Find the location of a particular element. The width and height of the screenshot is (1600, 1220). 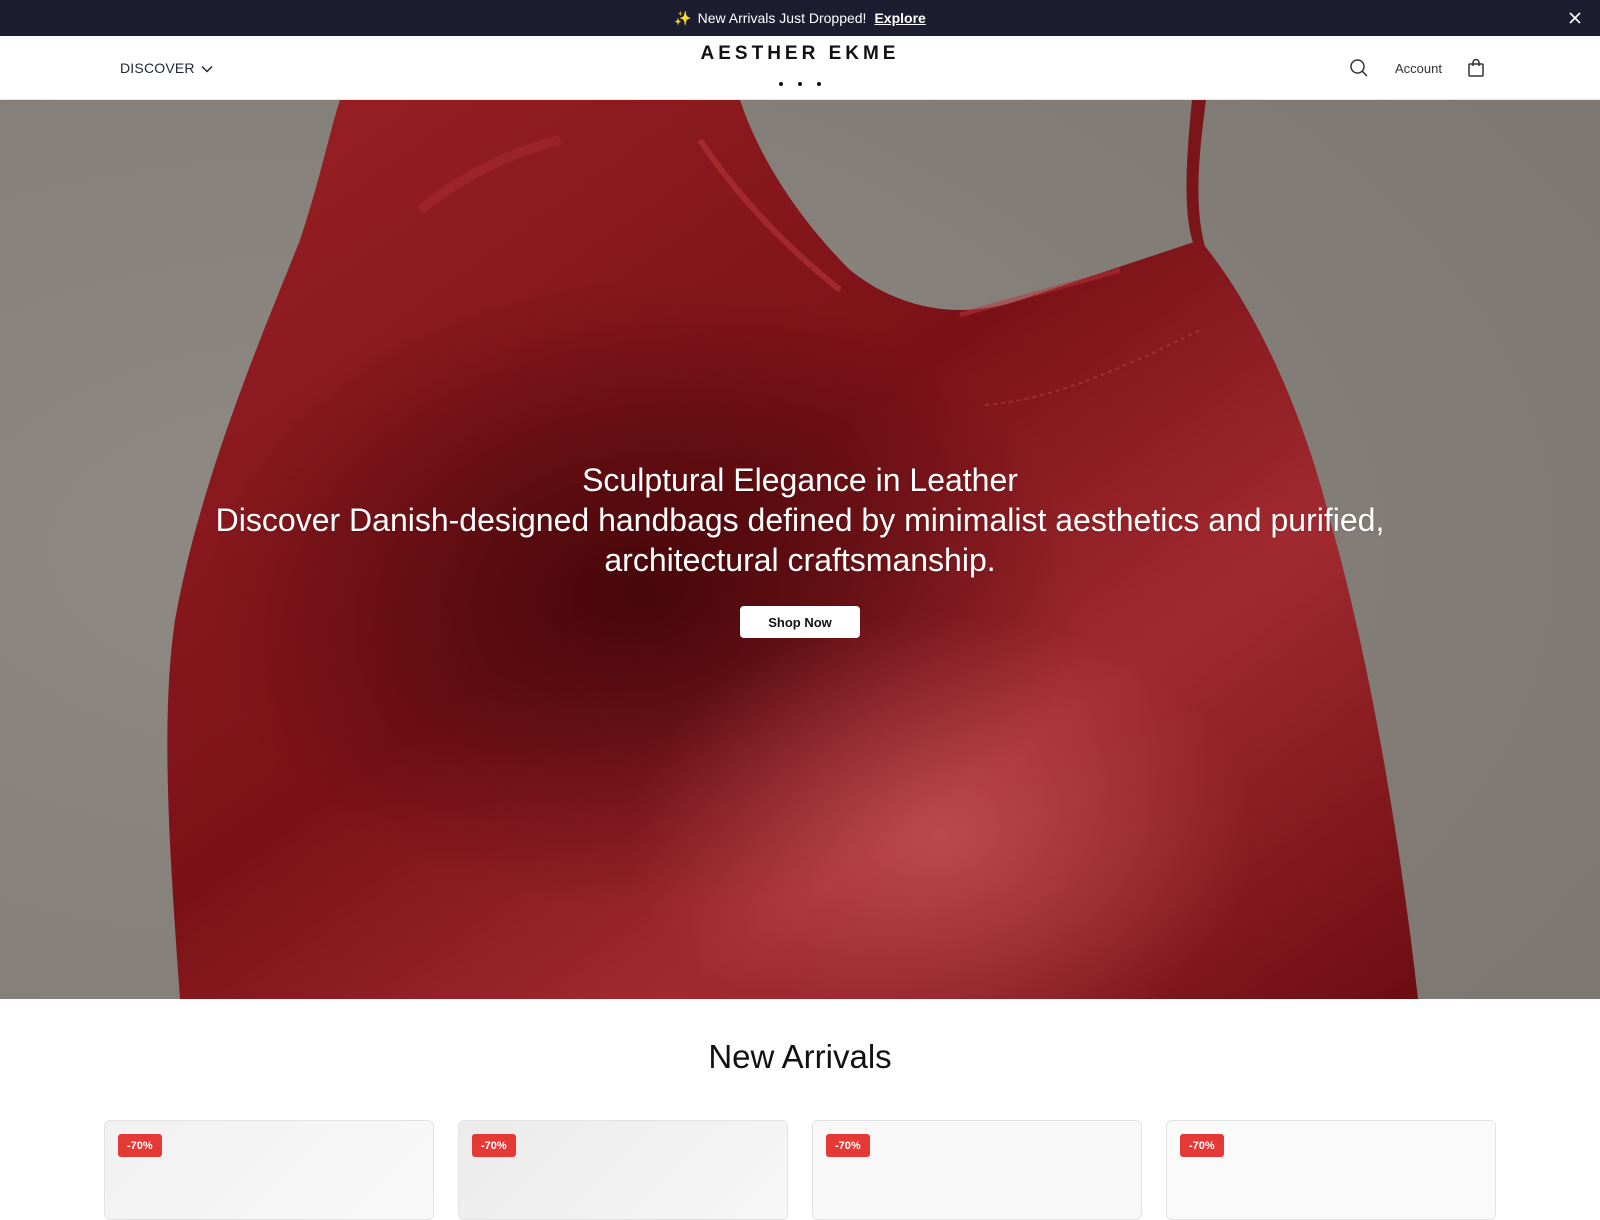

shop-now-button: Shop Now is located at coordinates (800, 622).